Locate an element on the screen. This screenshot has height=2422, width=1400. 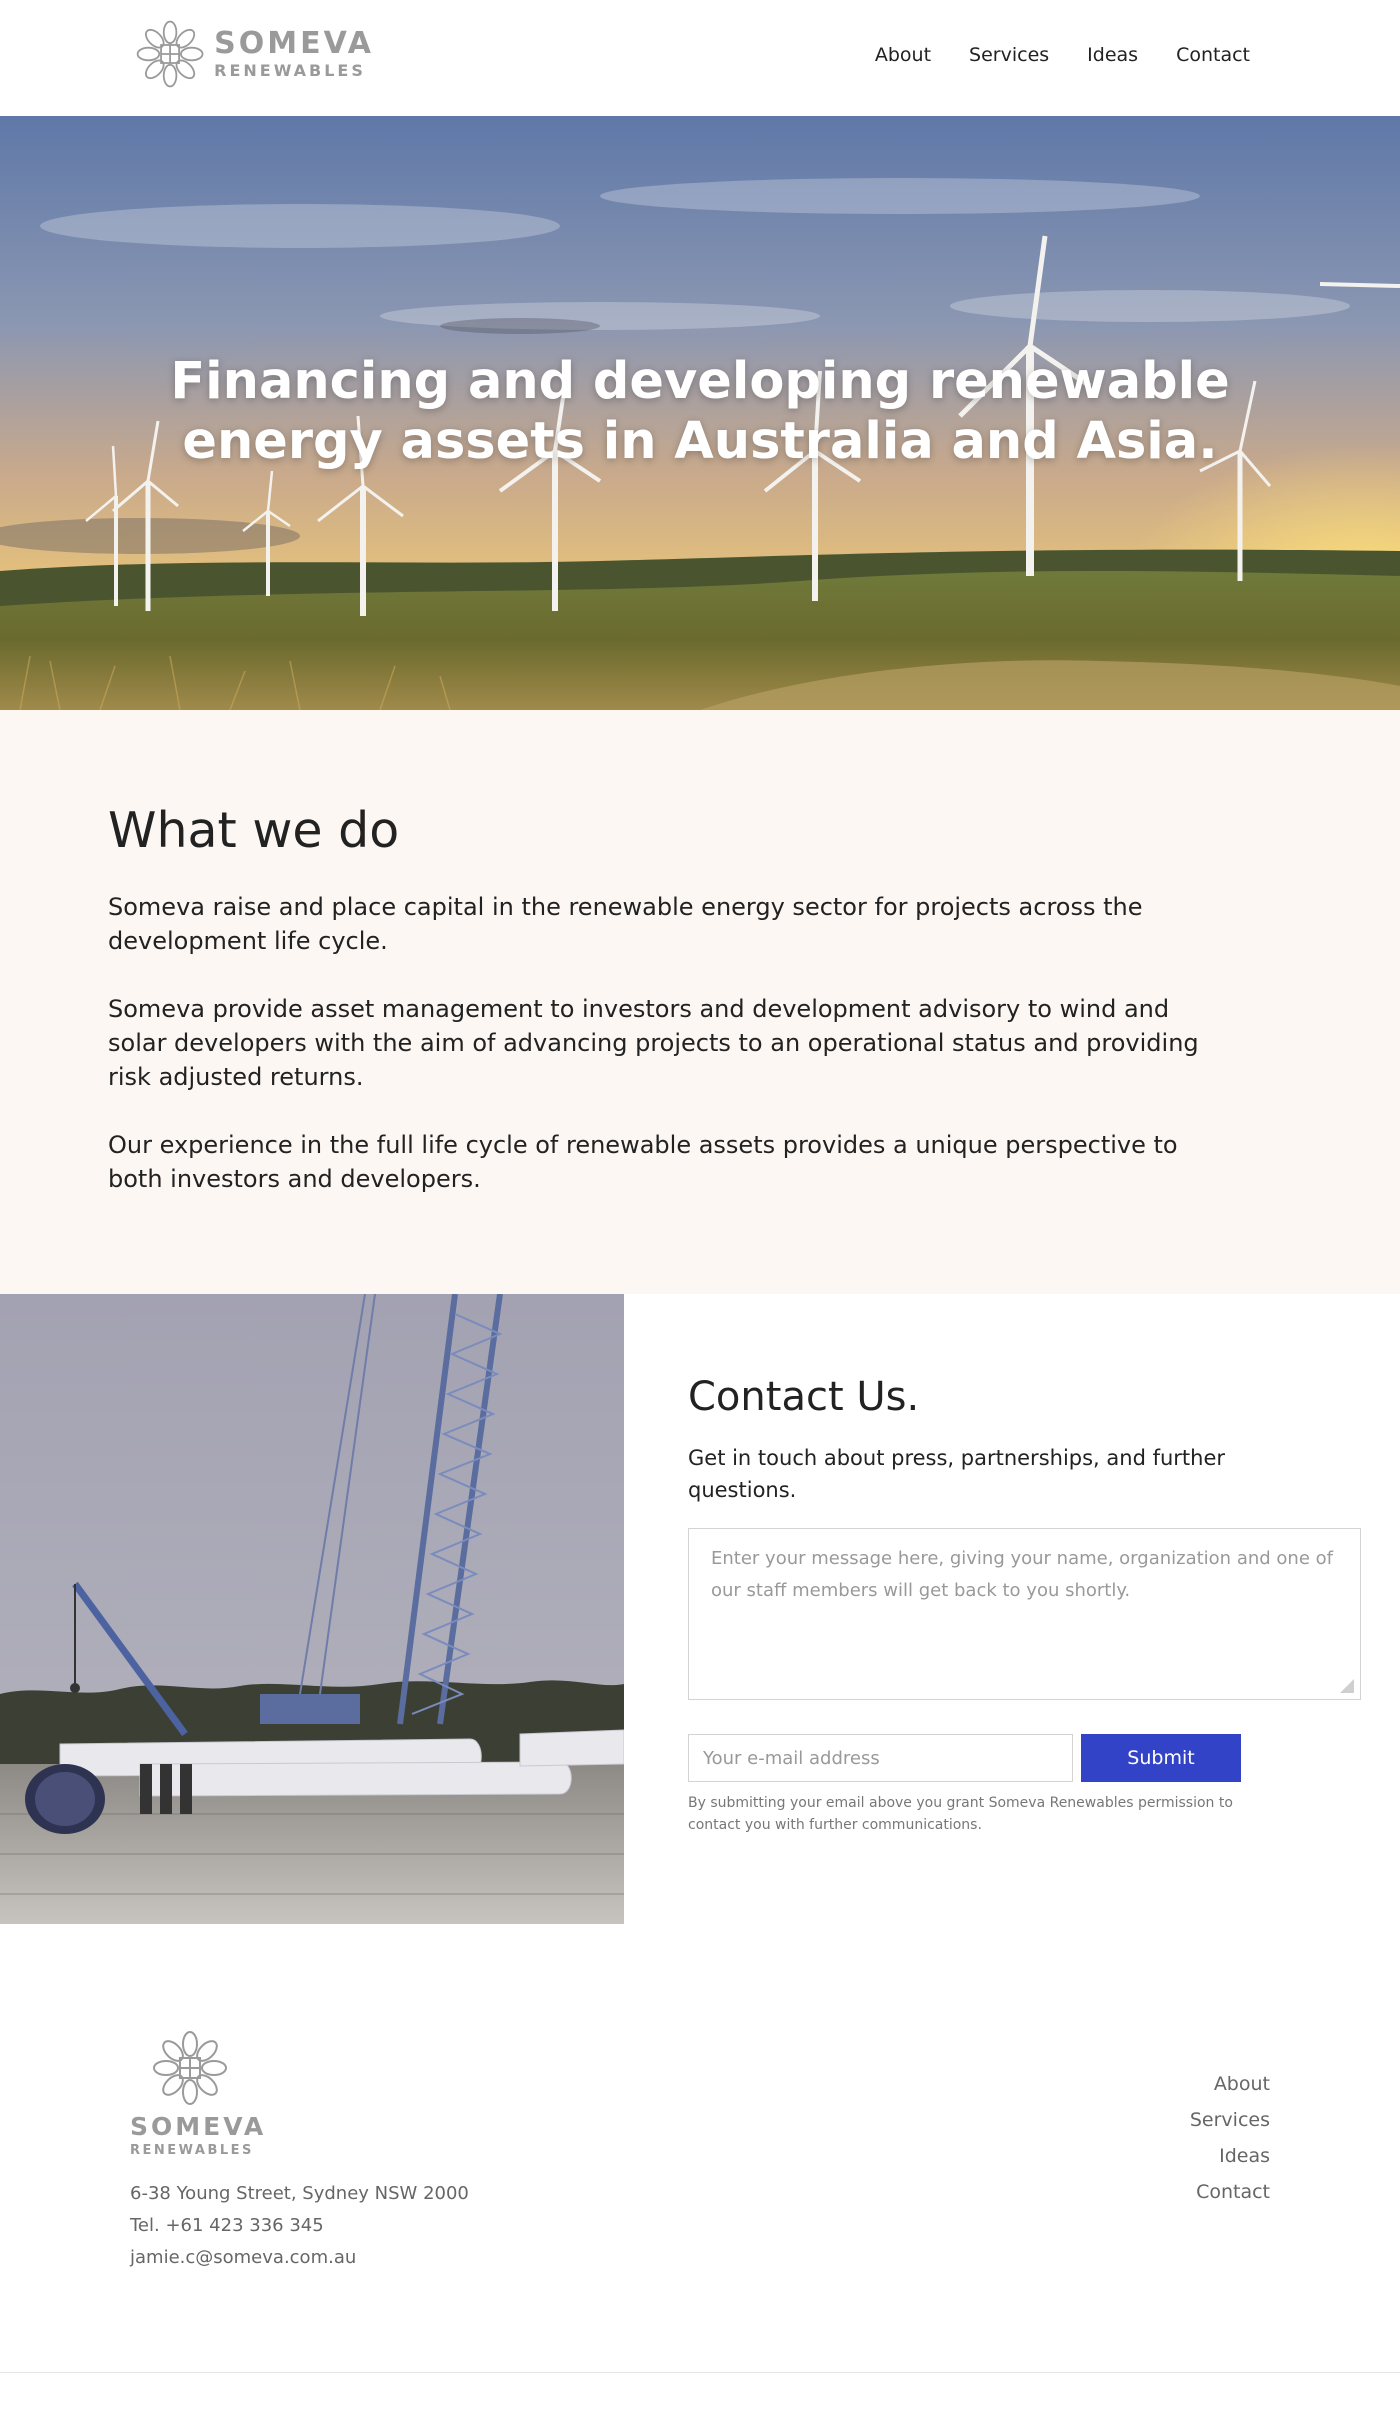
hero-title-line-1: Financing and developing renewable is located at coordinates (700, 381).